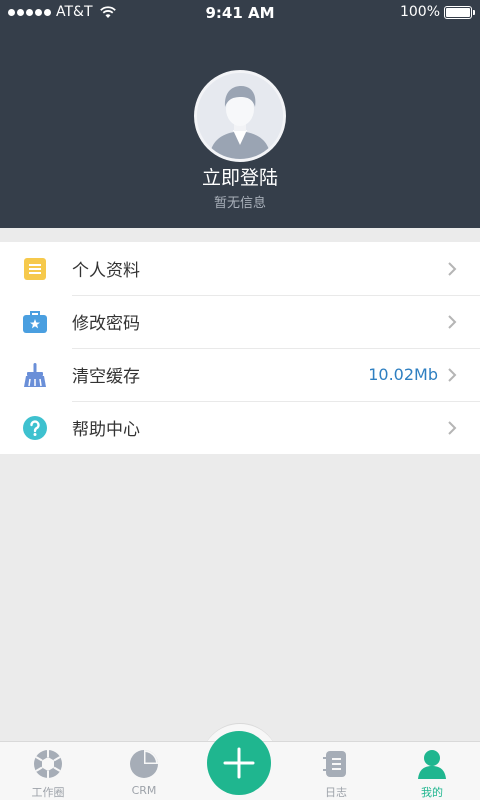 The height and width of the screenshot is (800, 480). Describe the element at coordinates (459, 12) in the screenshot. I see `battery-icon` at that location.